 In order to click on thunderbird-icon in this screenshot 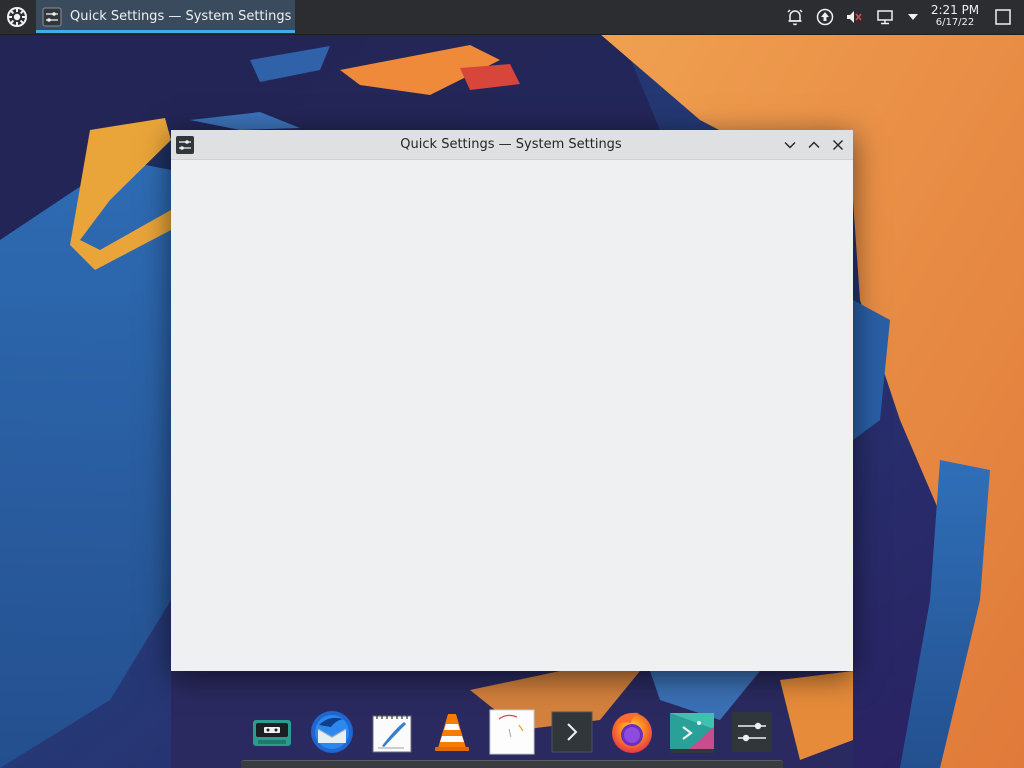, I will do `click(332, 732)`.